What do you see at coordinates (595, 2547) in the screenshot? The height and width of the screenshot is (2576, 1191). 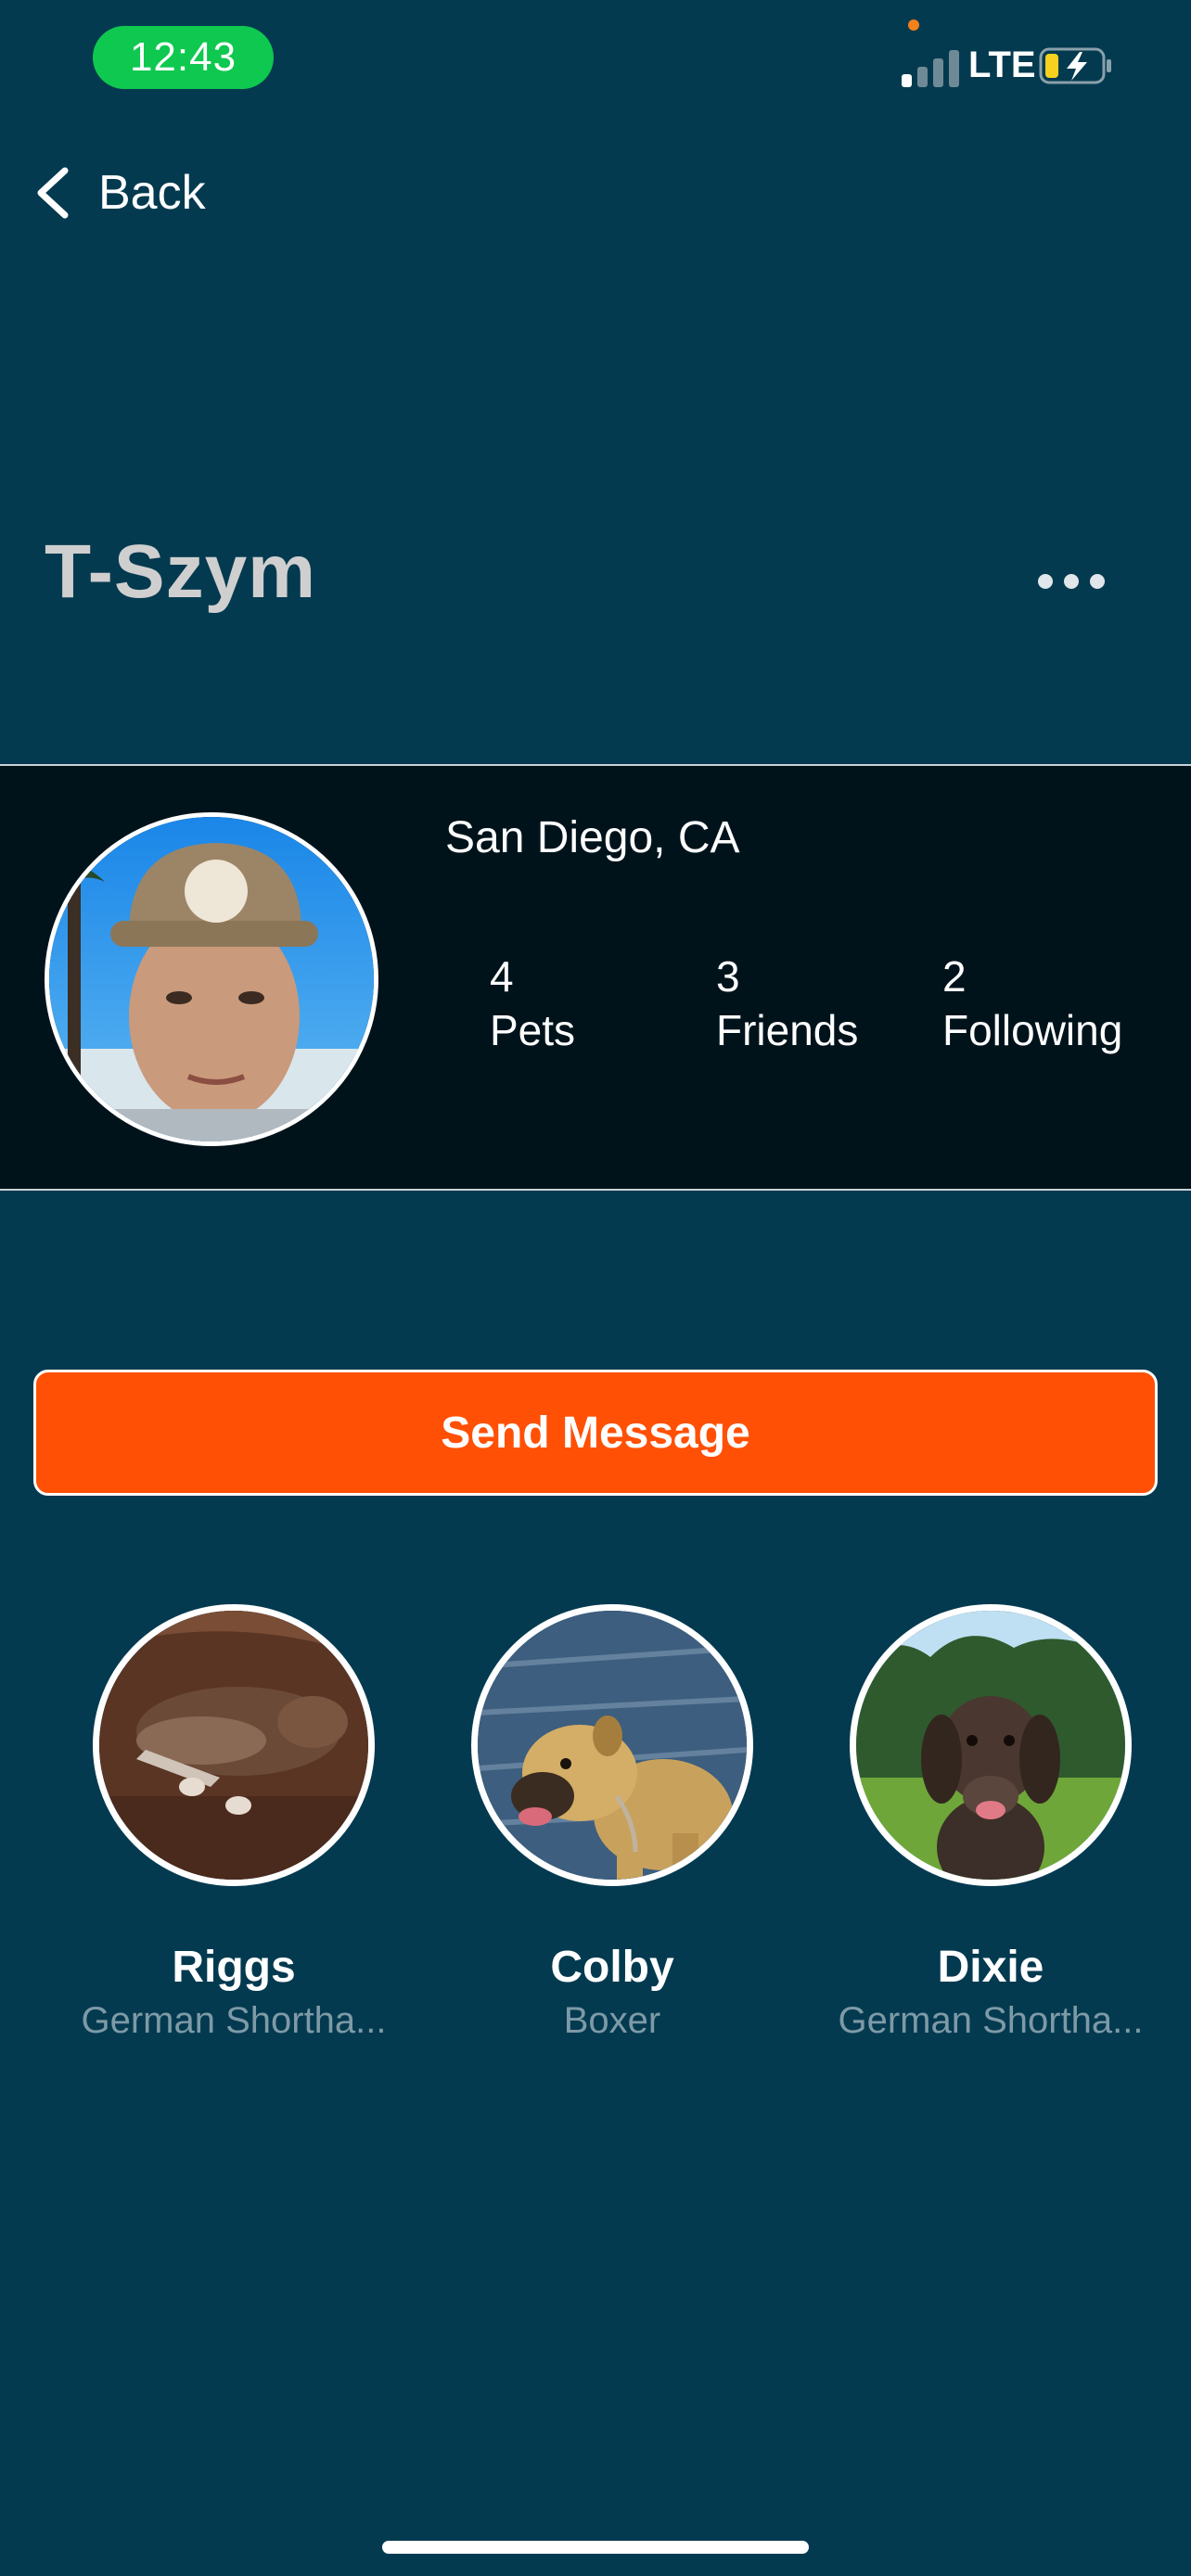 I see `home-indicator` at bounding box center [595, 2547].